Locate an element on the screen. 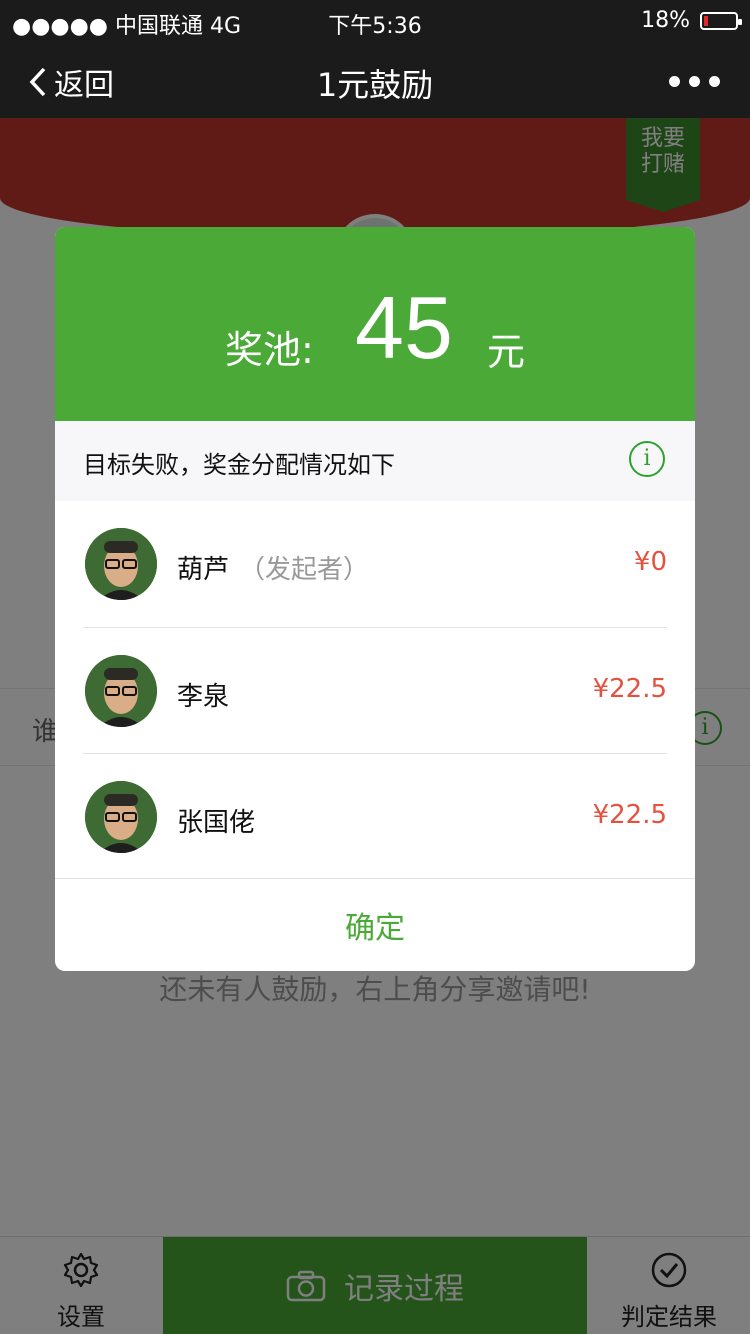 The height and width of the screenshot is (1334, 750). list-item: 张国佬 ¥22.5 is located at coordinates (375, 816).